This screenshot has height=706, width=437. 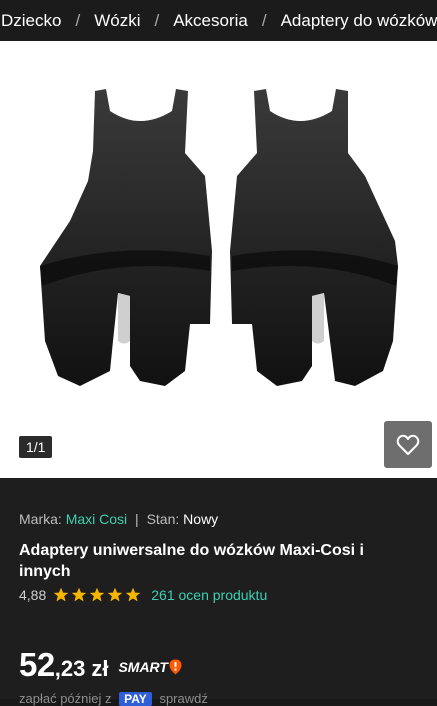 I want to click on rating-row: 4,88 261 ocen produktu, so click(x=143, y=595).